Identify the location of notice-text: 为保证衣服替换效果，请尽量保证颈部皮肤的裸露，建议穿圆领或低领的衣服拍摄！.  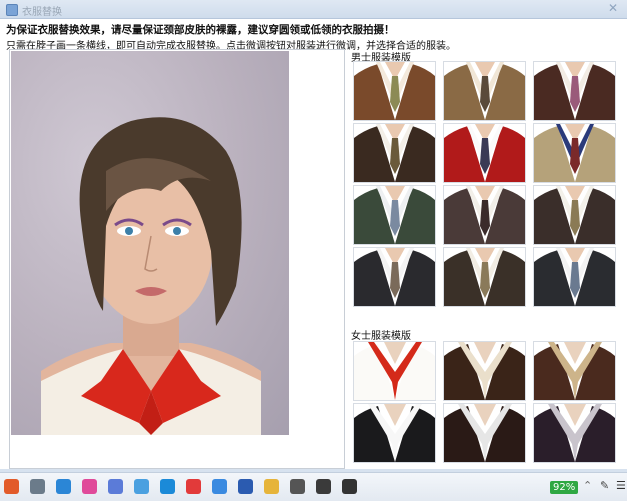
(200, 30).